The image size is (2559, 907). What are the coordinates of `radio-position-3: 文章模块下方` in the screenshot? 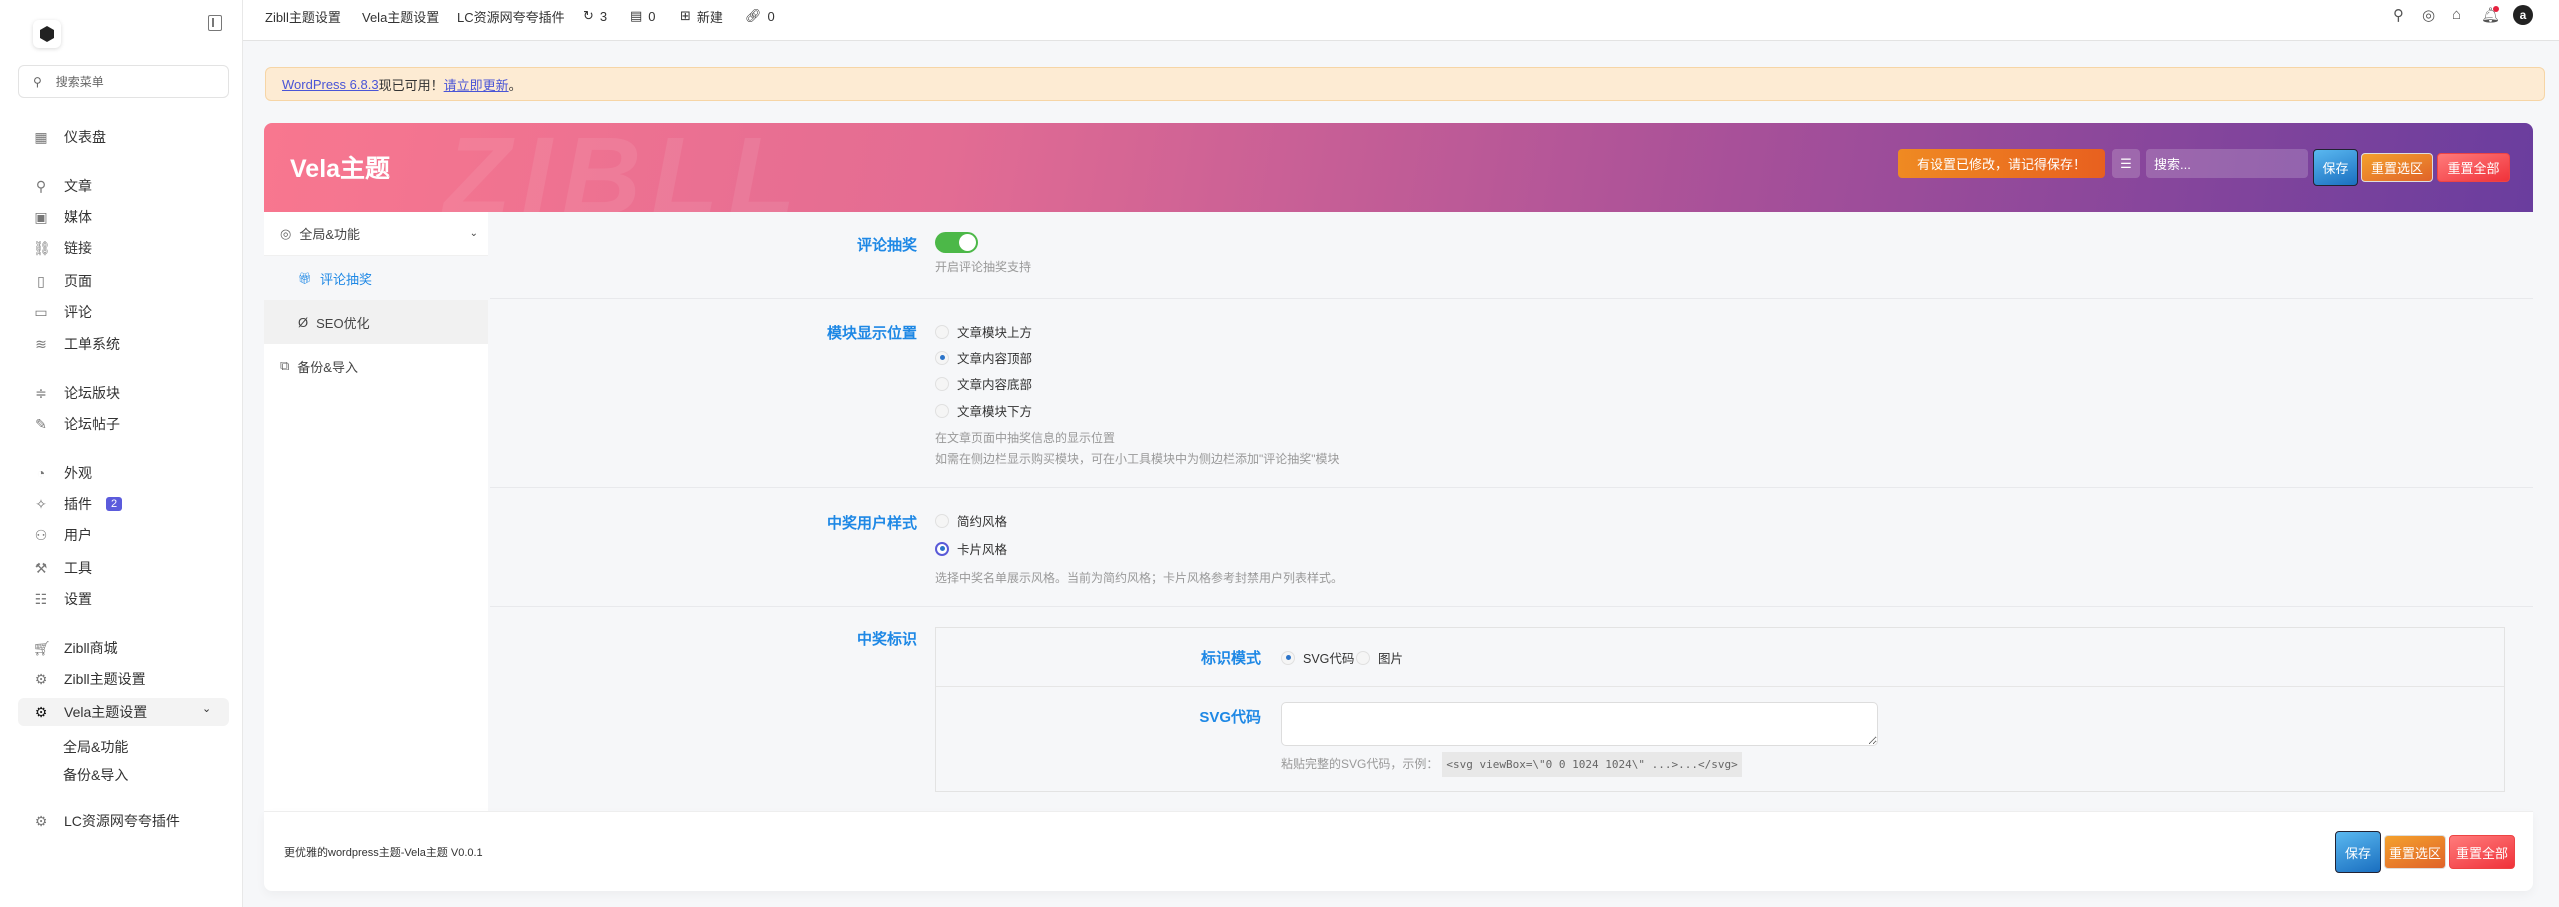 It's located at (983, 410).